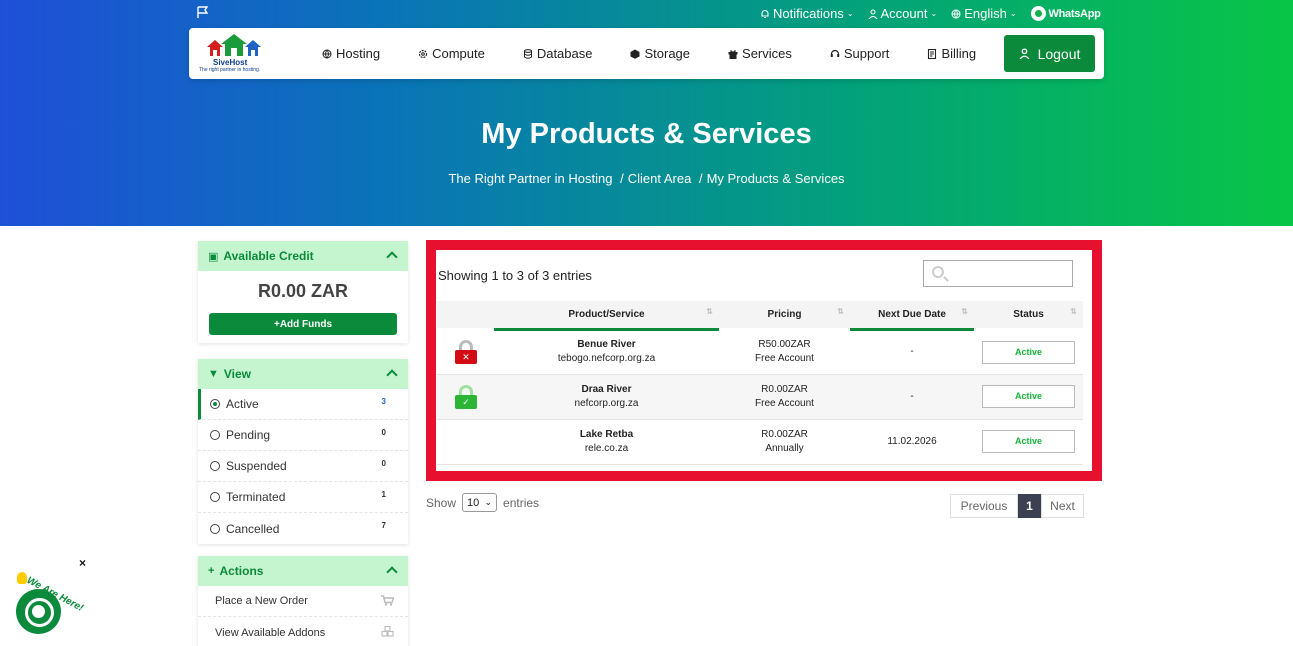  I want to click on previous-page-button: Previous, so click(984, 506).